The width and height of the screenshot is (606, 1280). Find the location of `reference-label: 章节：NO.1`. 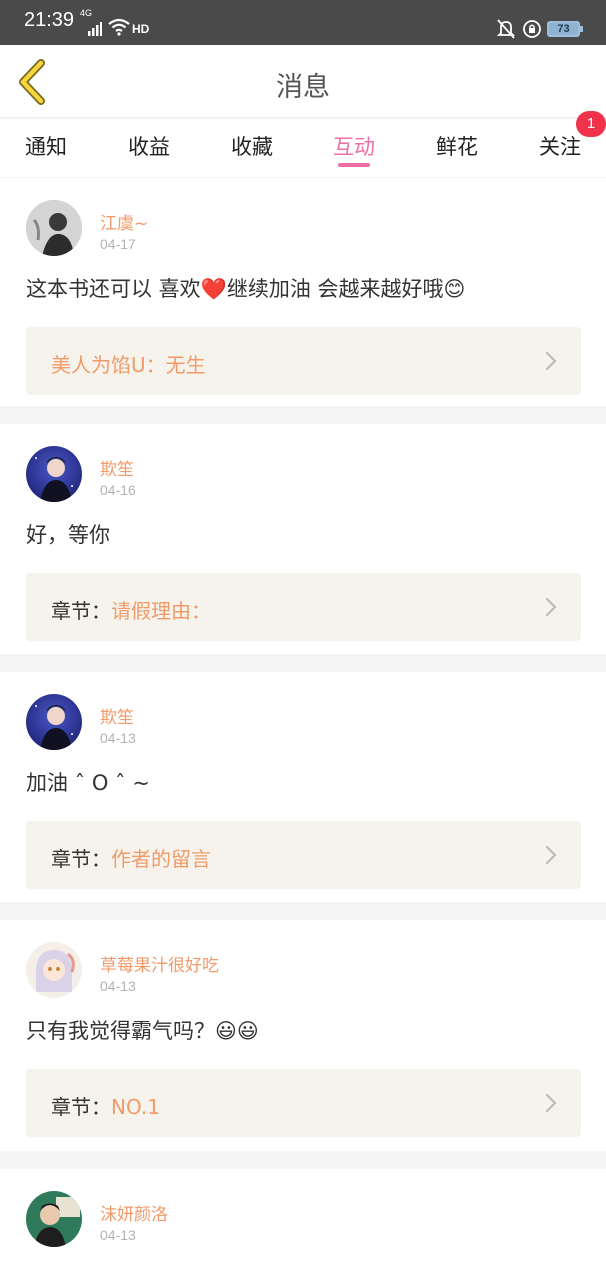

reference-label: 章节：NO.1 is located at coordinates (105, 1107).